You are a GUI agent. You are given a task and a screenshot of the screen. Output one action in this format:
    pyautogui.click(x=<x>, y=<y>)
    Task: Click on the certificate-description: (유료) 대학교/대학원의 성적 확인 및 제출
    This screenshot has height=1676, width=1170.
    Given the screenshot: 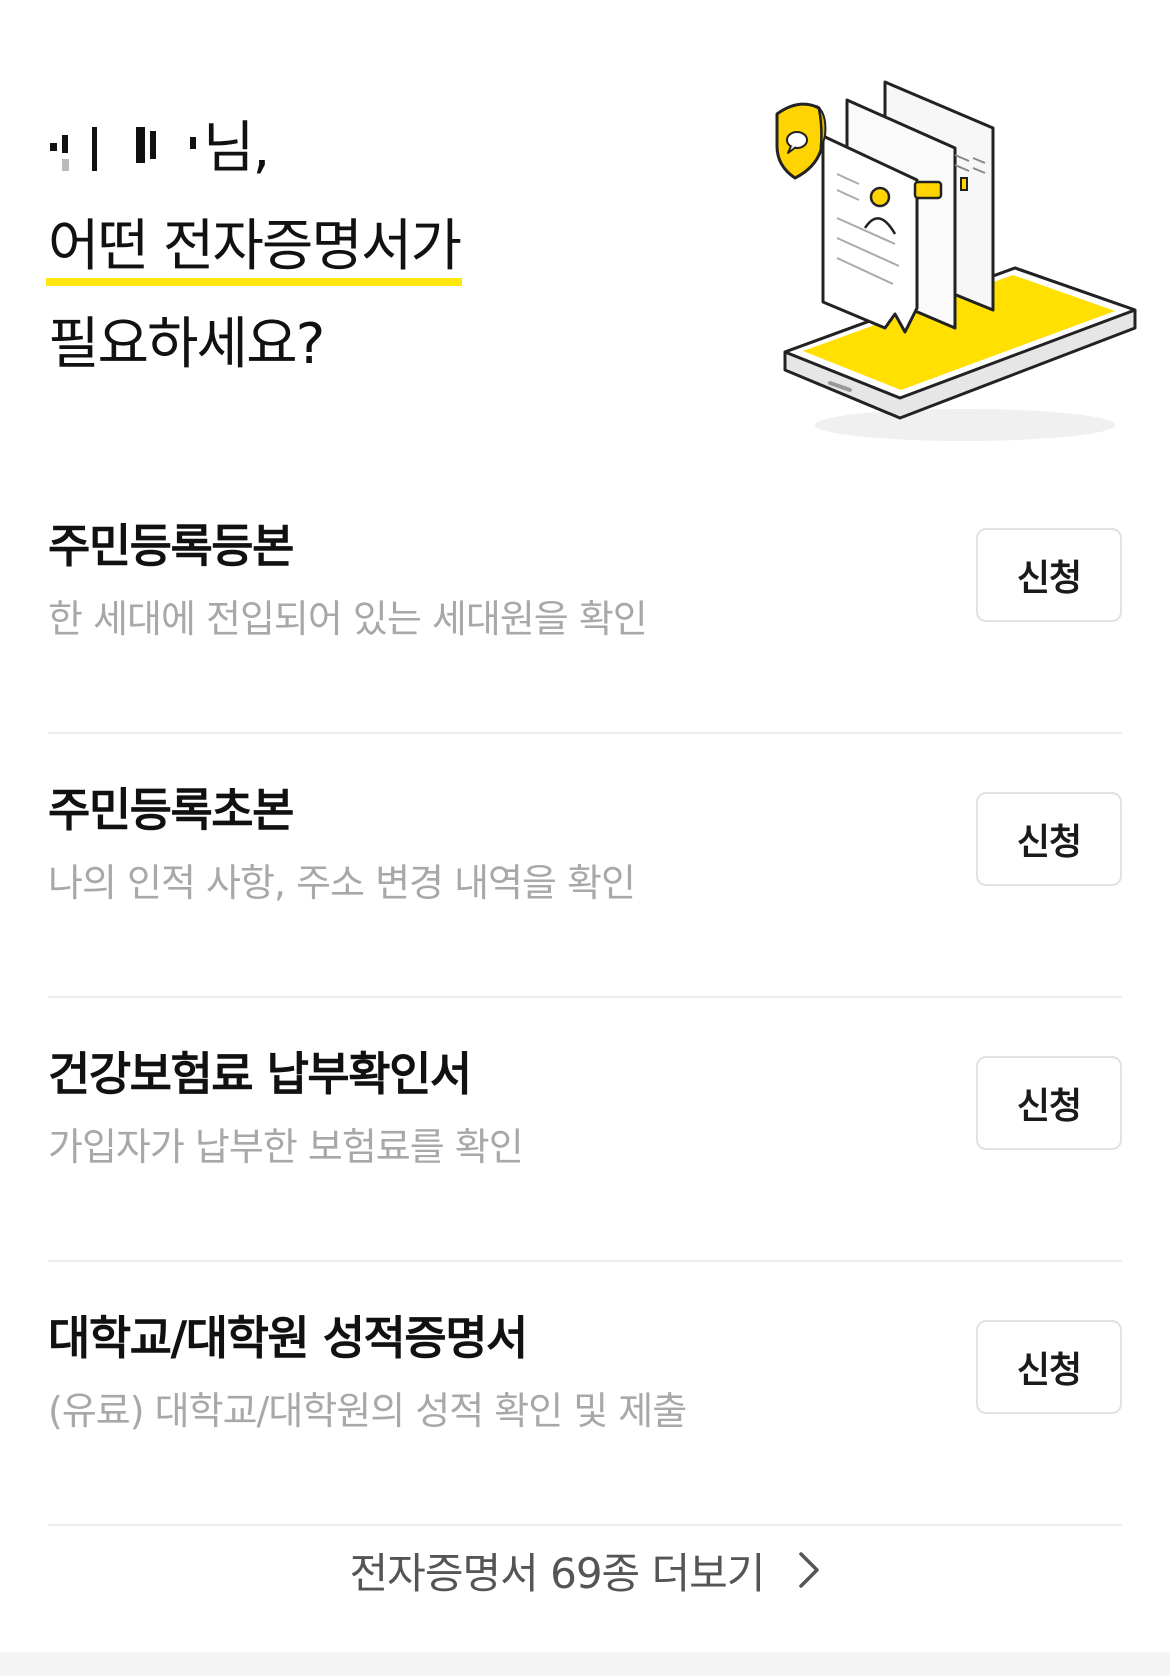 What is the action you would take?
    pyautogui.click(x=367, y=1411)
    